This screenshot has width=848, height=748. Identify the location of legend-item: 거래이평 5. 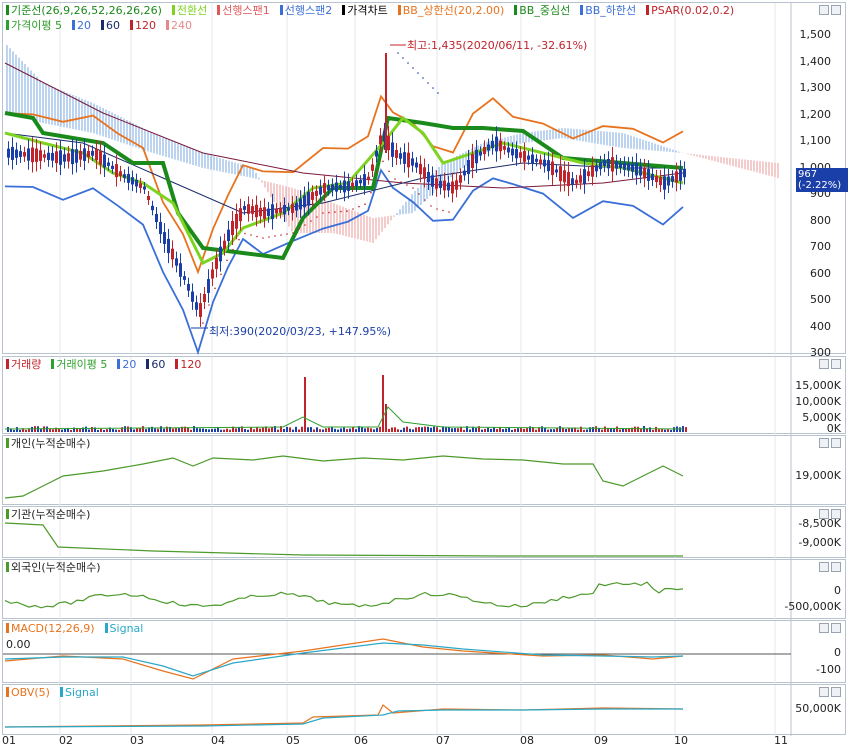
(81, 364).